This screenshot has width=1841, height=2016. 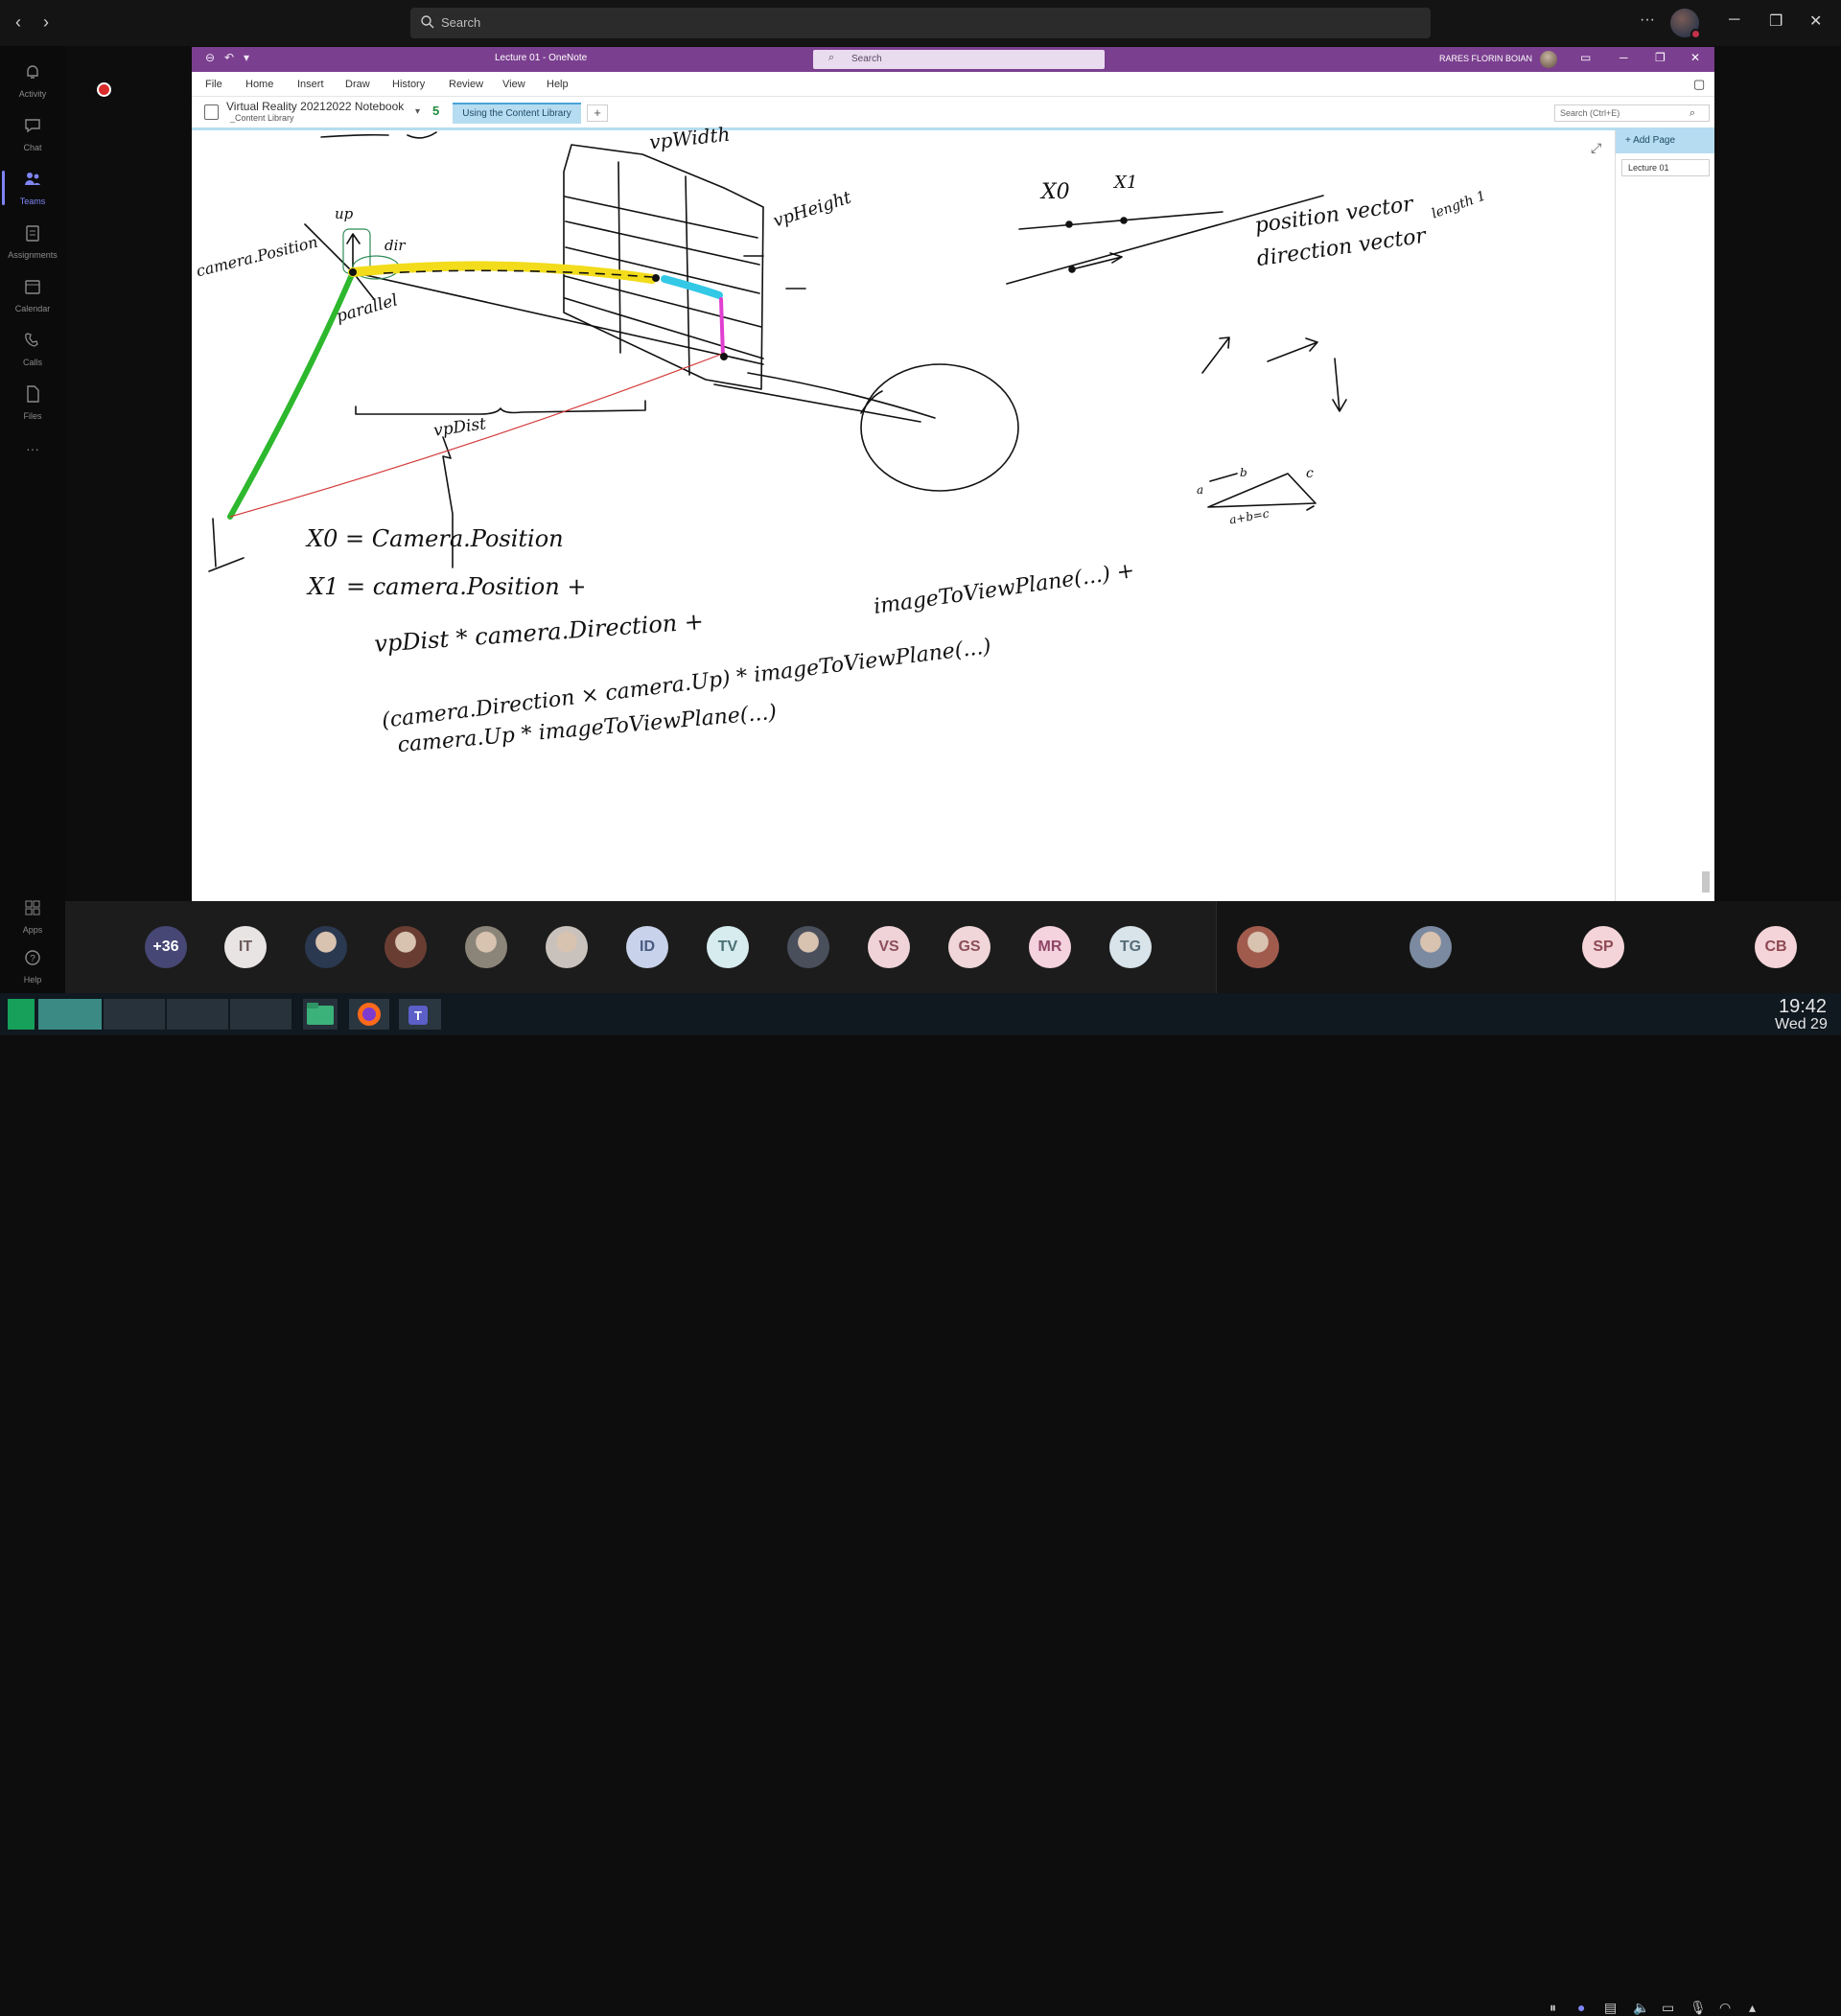 What do you see at coordinates (33, 179) in the screenshot?
I see `teams-icon` at bounding box center [33, 179].